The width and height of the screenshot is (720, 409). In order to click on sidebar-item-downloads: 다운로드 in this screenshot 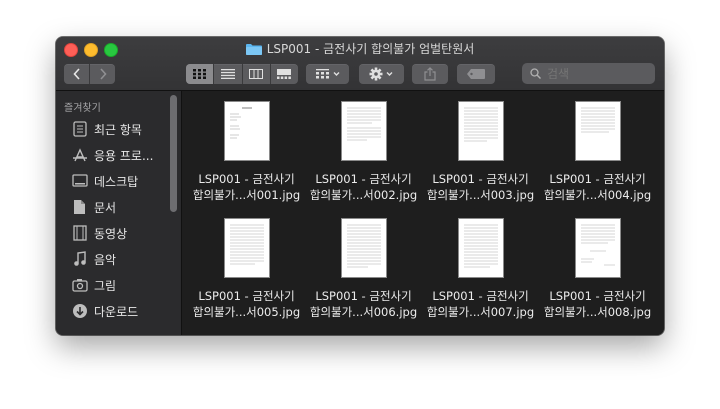, I will do `click(105, 311)`.